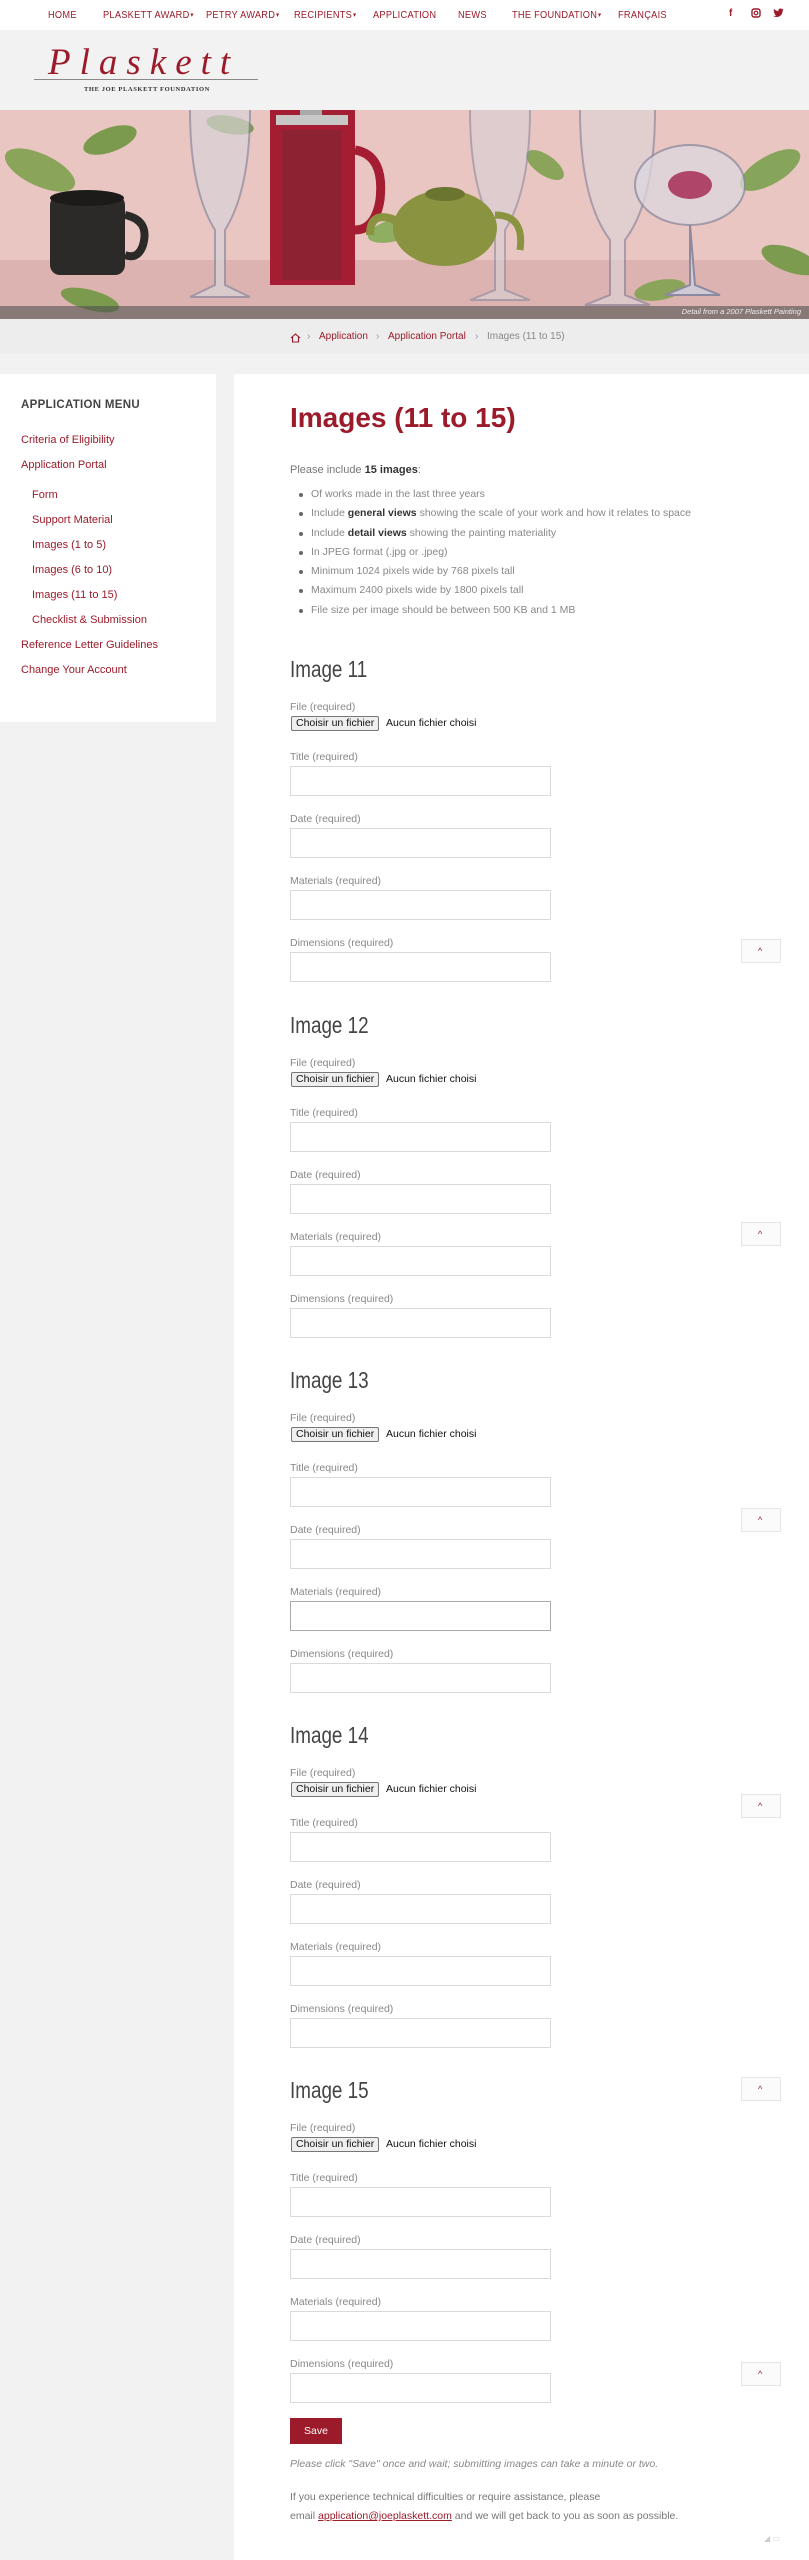 This screenshot has width=809, height=2560. I want to click on breadcrumb-application: Application, so click(343, 336).